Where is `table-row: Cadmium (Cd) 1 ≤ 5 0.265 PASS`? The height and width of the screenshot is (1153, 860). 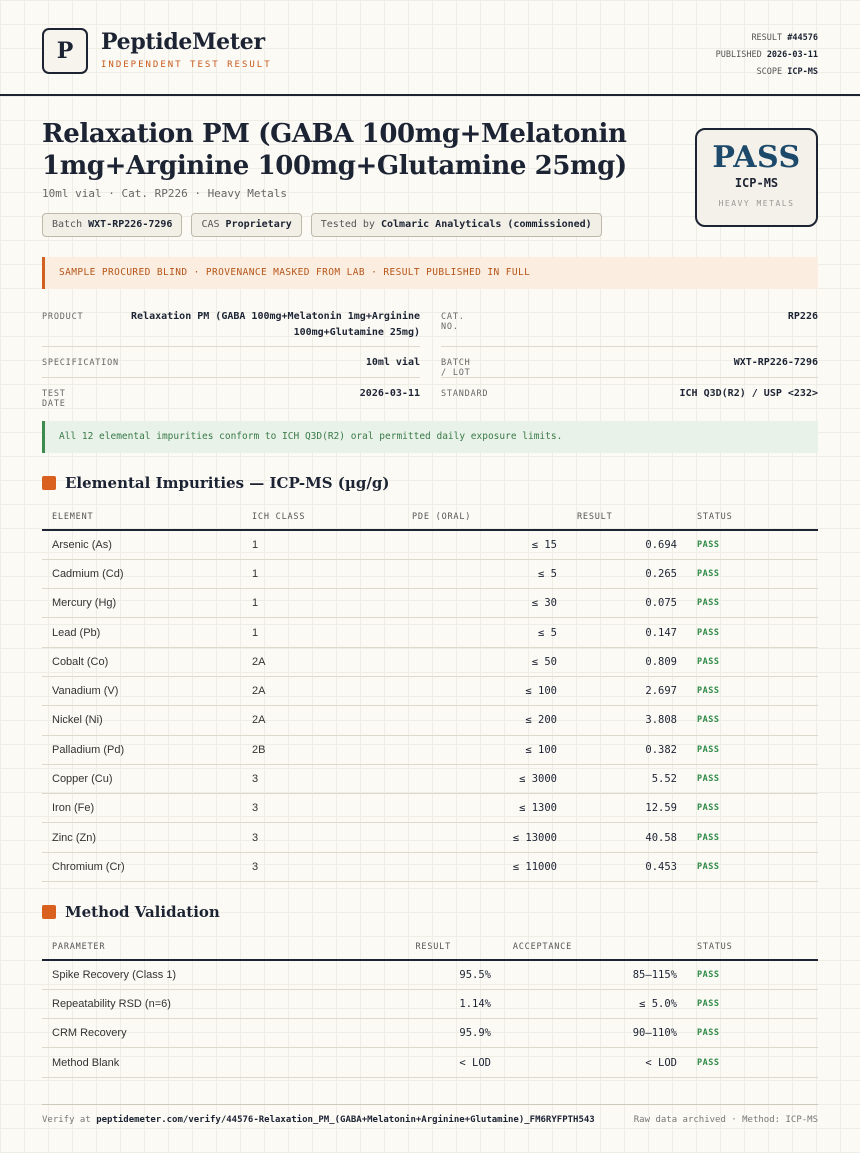
table-row: Cadmium (Cd) 1 ≤ 5 0.265 PASS is located at coordinates (430, 574).